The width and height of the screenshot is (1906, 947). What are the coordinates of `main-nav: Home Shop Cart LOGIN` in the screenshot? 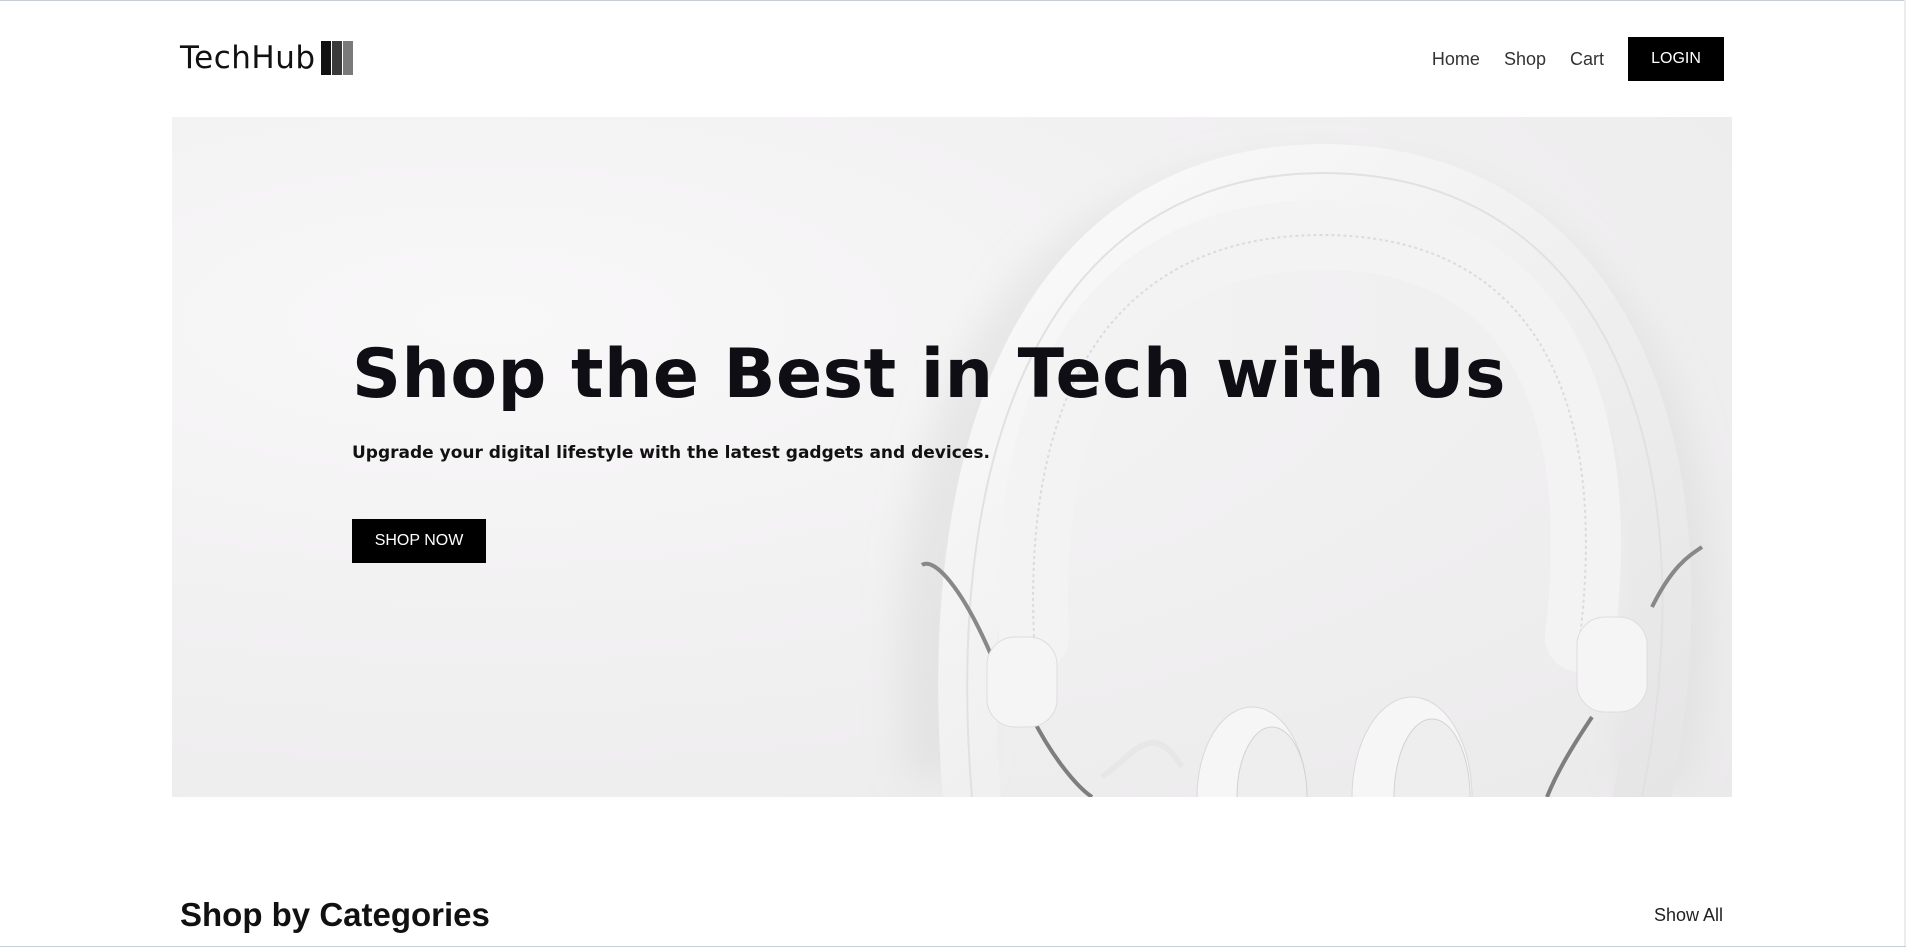 It's located at (1578, 59).